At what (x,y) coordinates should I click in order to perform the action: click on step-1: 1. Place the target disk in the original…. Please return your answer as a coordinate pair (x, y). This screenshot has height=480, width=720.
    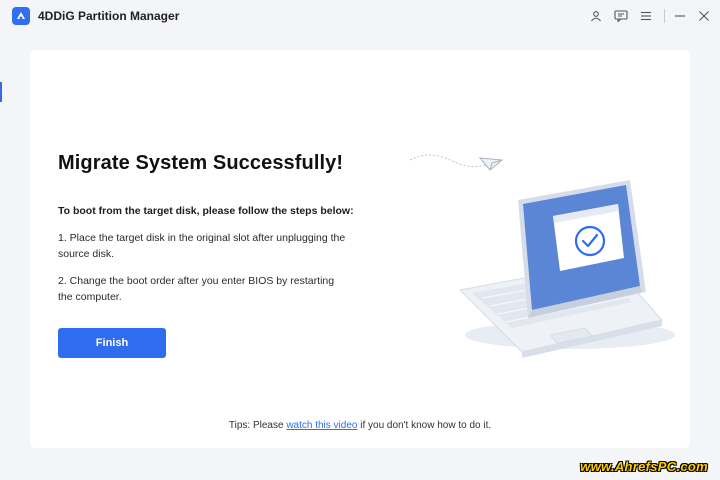
    Looking at the image, I should click on (202, 246).